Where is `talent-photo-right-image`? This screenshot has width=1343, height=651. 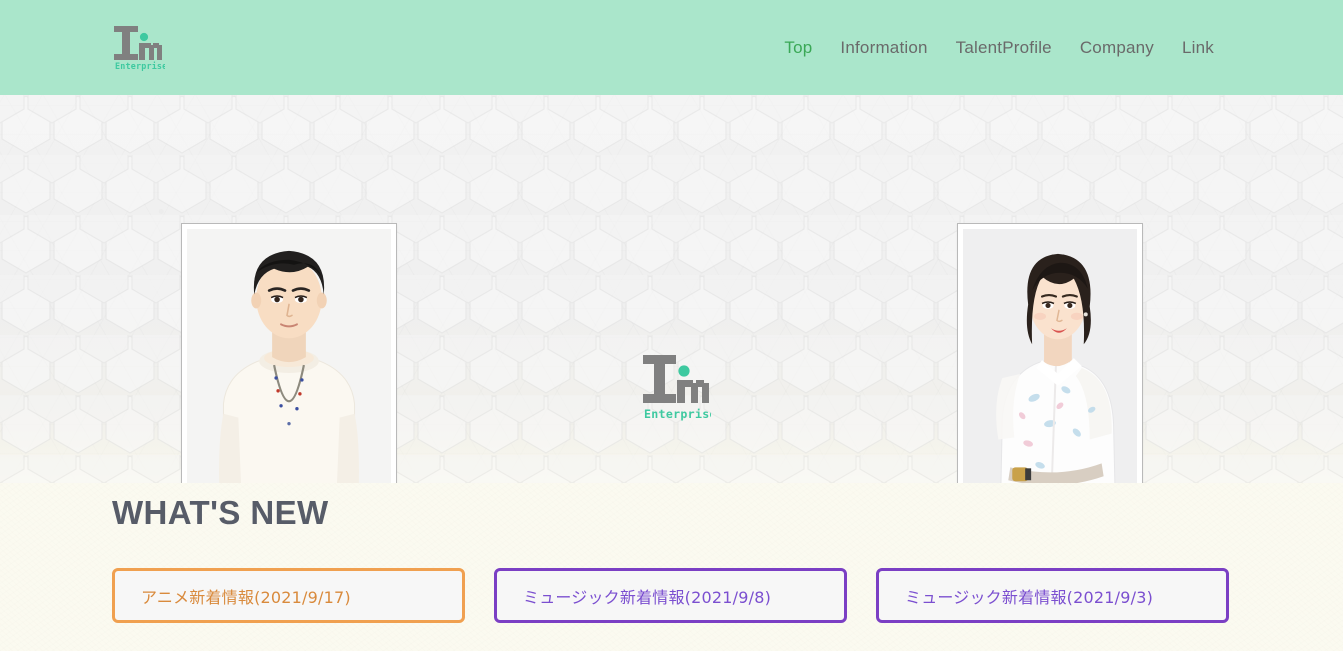 talent-photo-right-image is located at coordinates (1050, 356).